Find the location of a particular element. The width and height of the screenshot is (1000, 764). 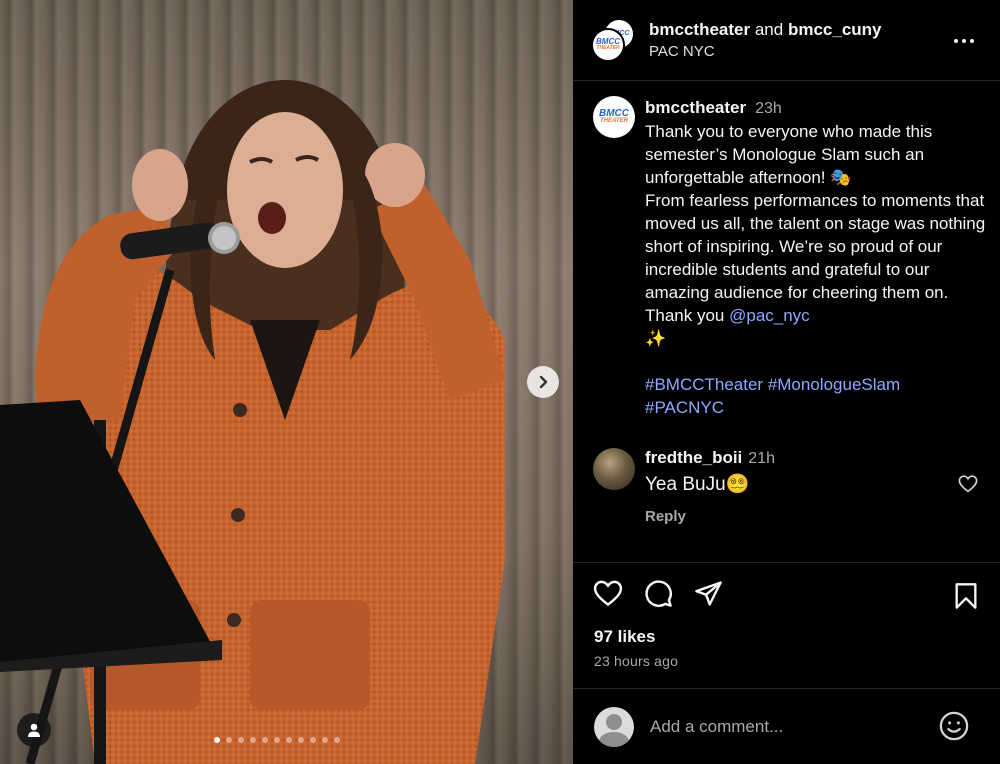

share-icon is located at coordinates (708, 593).